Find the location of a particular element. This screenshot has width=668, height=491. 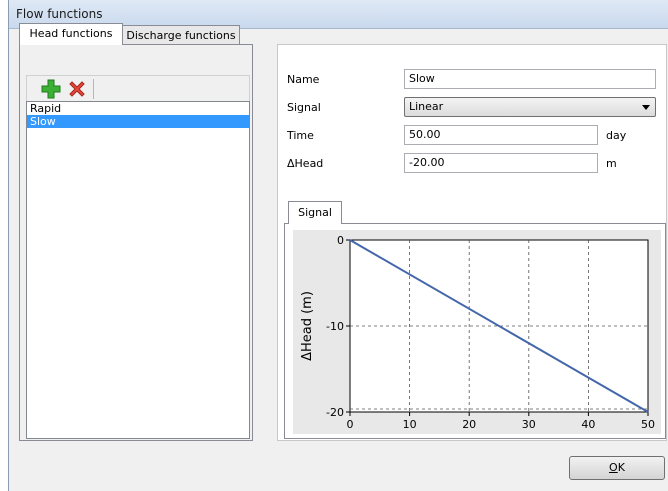

functions-toolbar is located at coordinates (138, 89).